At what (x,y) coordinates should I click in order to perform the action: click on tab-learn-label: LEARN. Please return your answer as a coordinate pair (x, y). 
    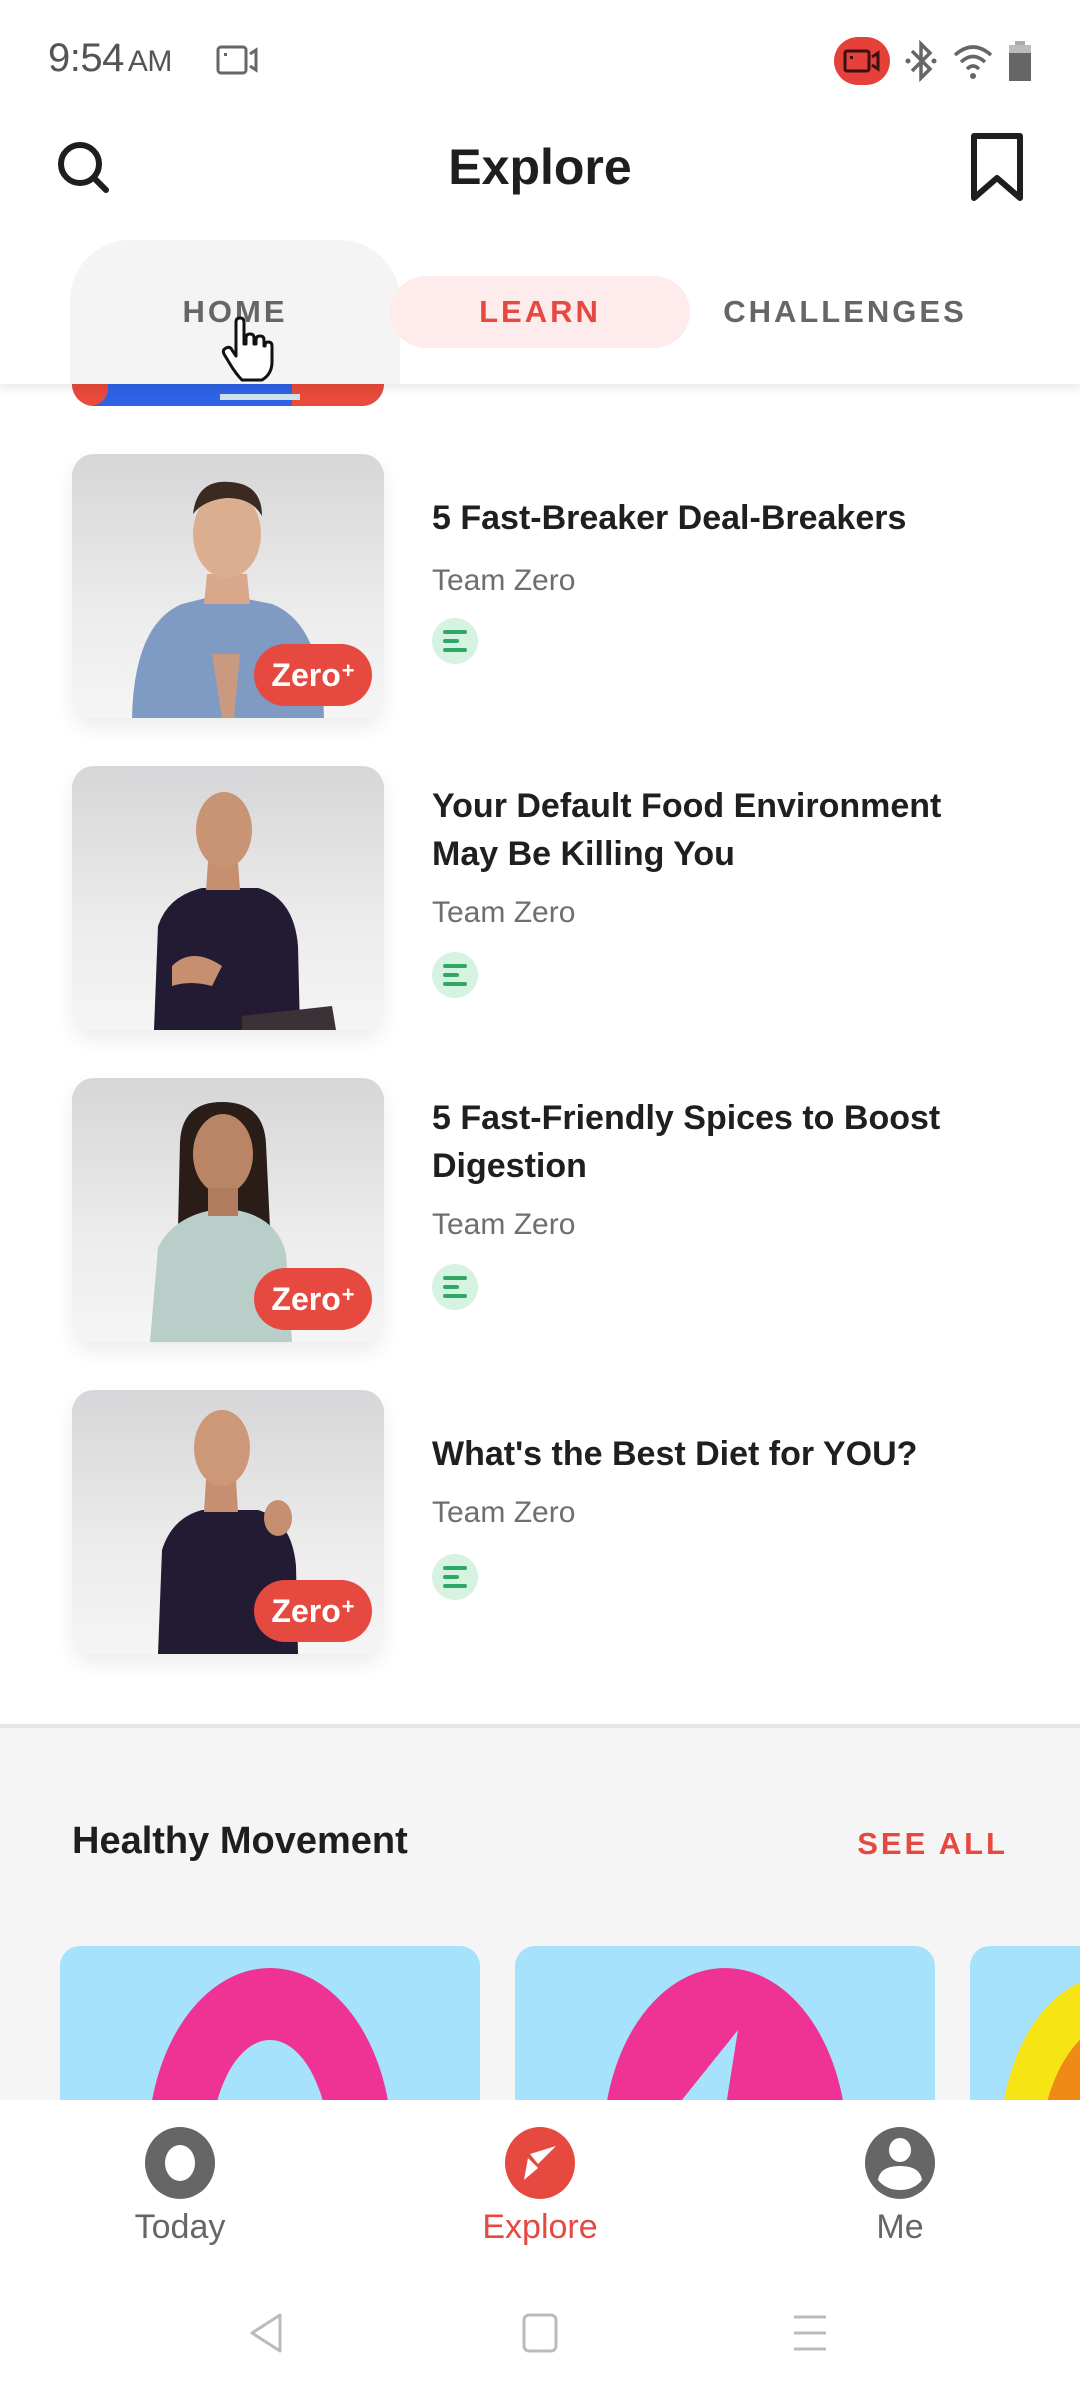
    Looking at the image, I should click on (540, 311).